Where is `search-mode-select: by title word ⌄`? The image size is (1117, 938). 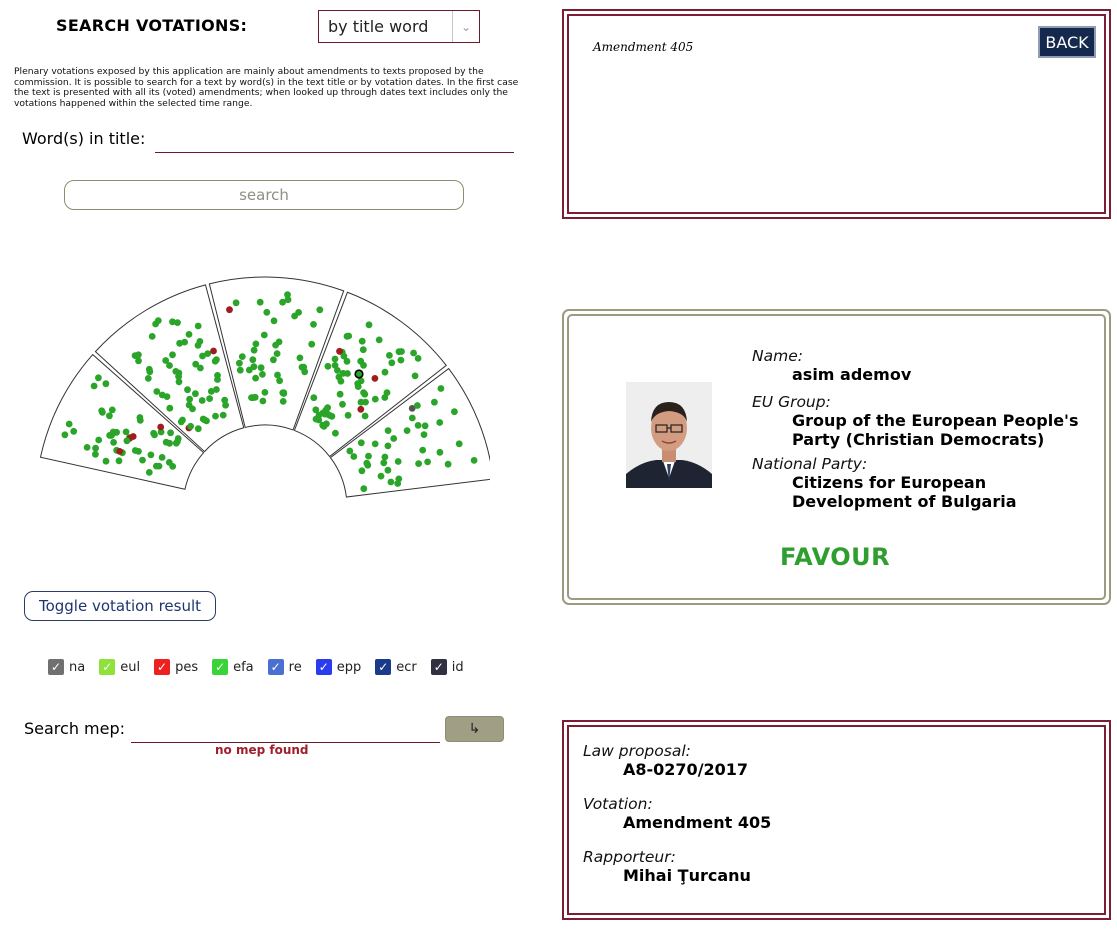
search-mode-select: by title word ⌄ is located at coordinates (399, 26).